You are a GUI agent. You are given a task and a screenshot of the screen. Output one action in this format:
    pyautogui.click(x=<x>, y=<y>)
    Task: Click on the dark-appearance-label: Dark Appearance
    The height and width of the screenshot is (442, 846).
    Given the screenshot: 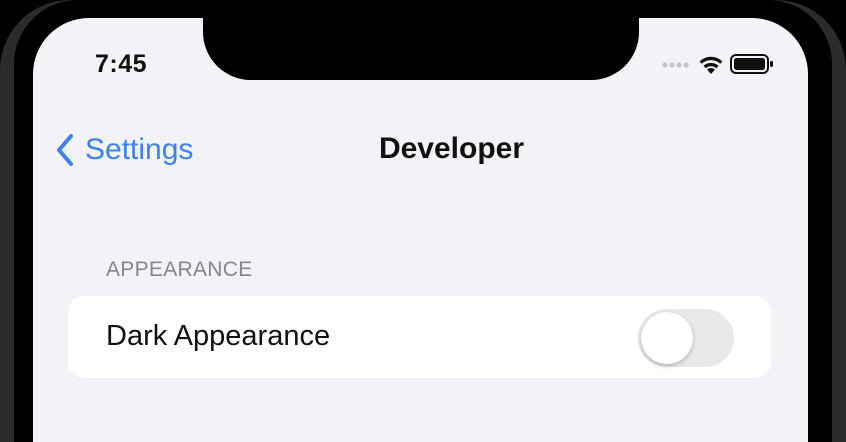 What is the action you would take?
    pyautogui.click(x=218, y=336)
    